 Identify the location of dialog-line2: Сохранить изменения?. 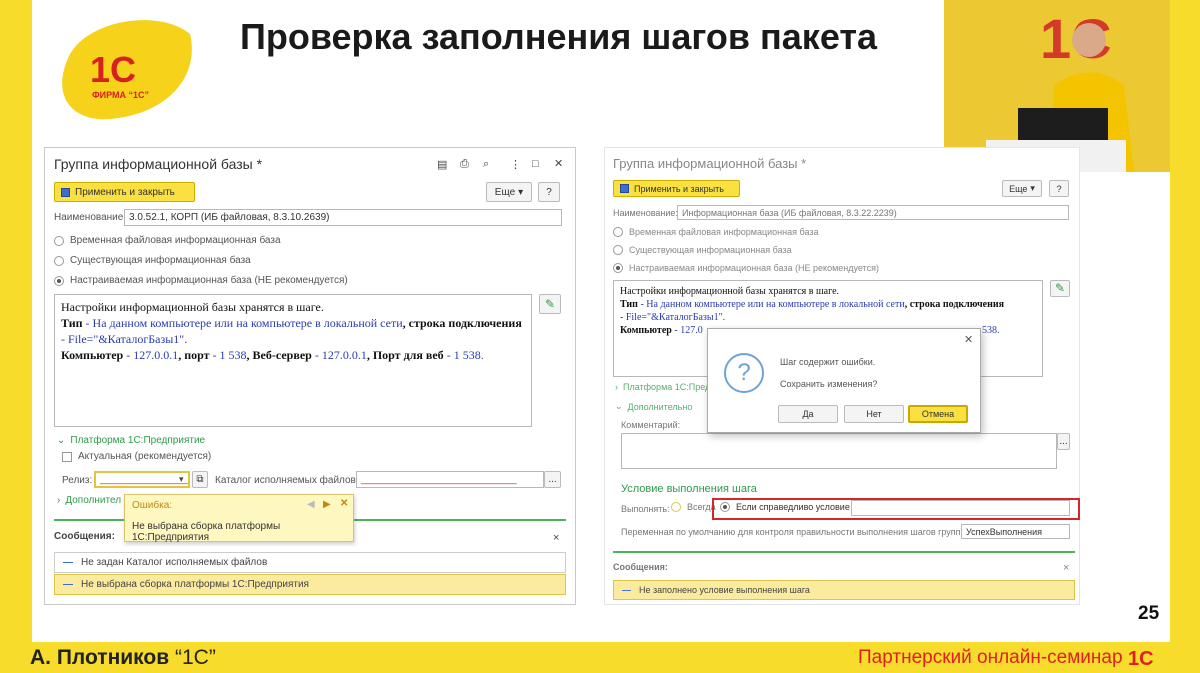
(829, 384).